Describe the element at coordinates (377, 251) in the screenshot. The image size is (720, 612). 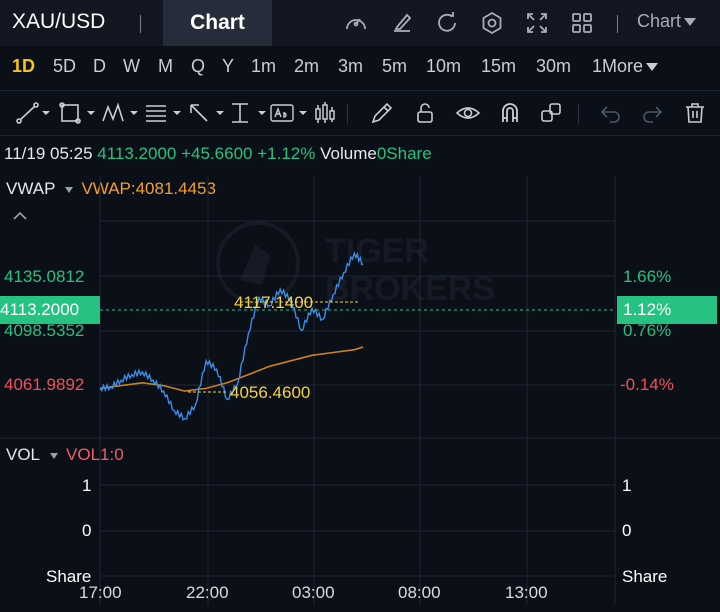
I see `watermark-line1: TIGER` at that location.